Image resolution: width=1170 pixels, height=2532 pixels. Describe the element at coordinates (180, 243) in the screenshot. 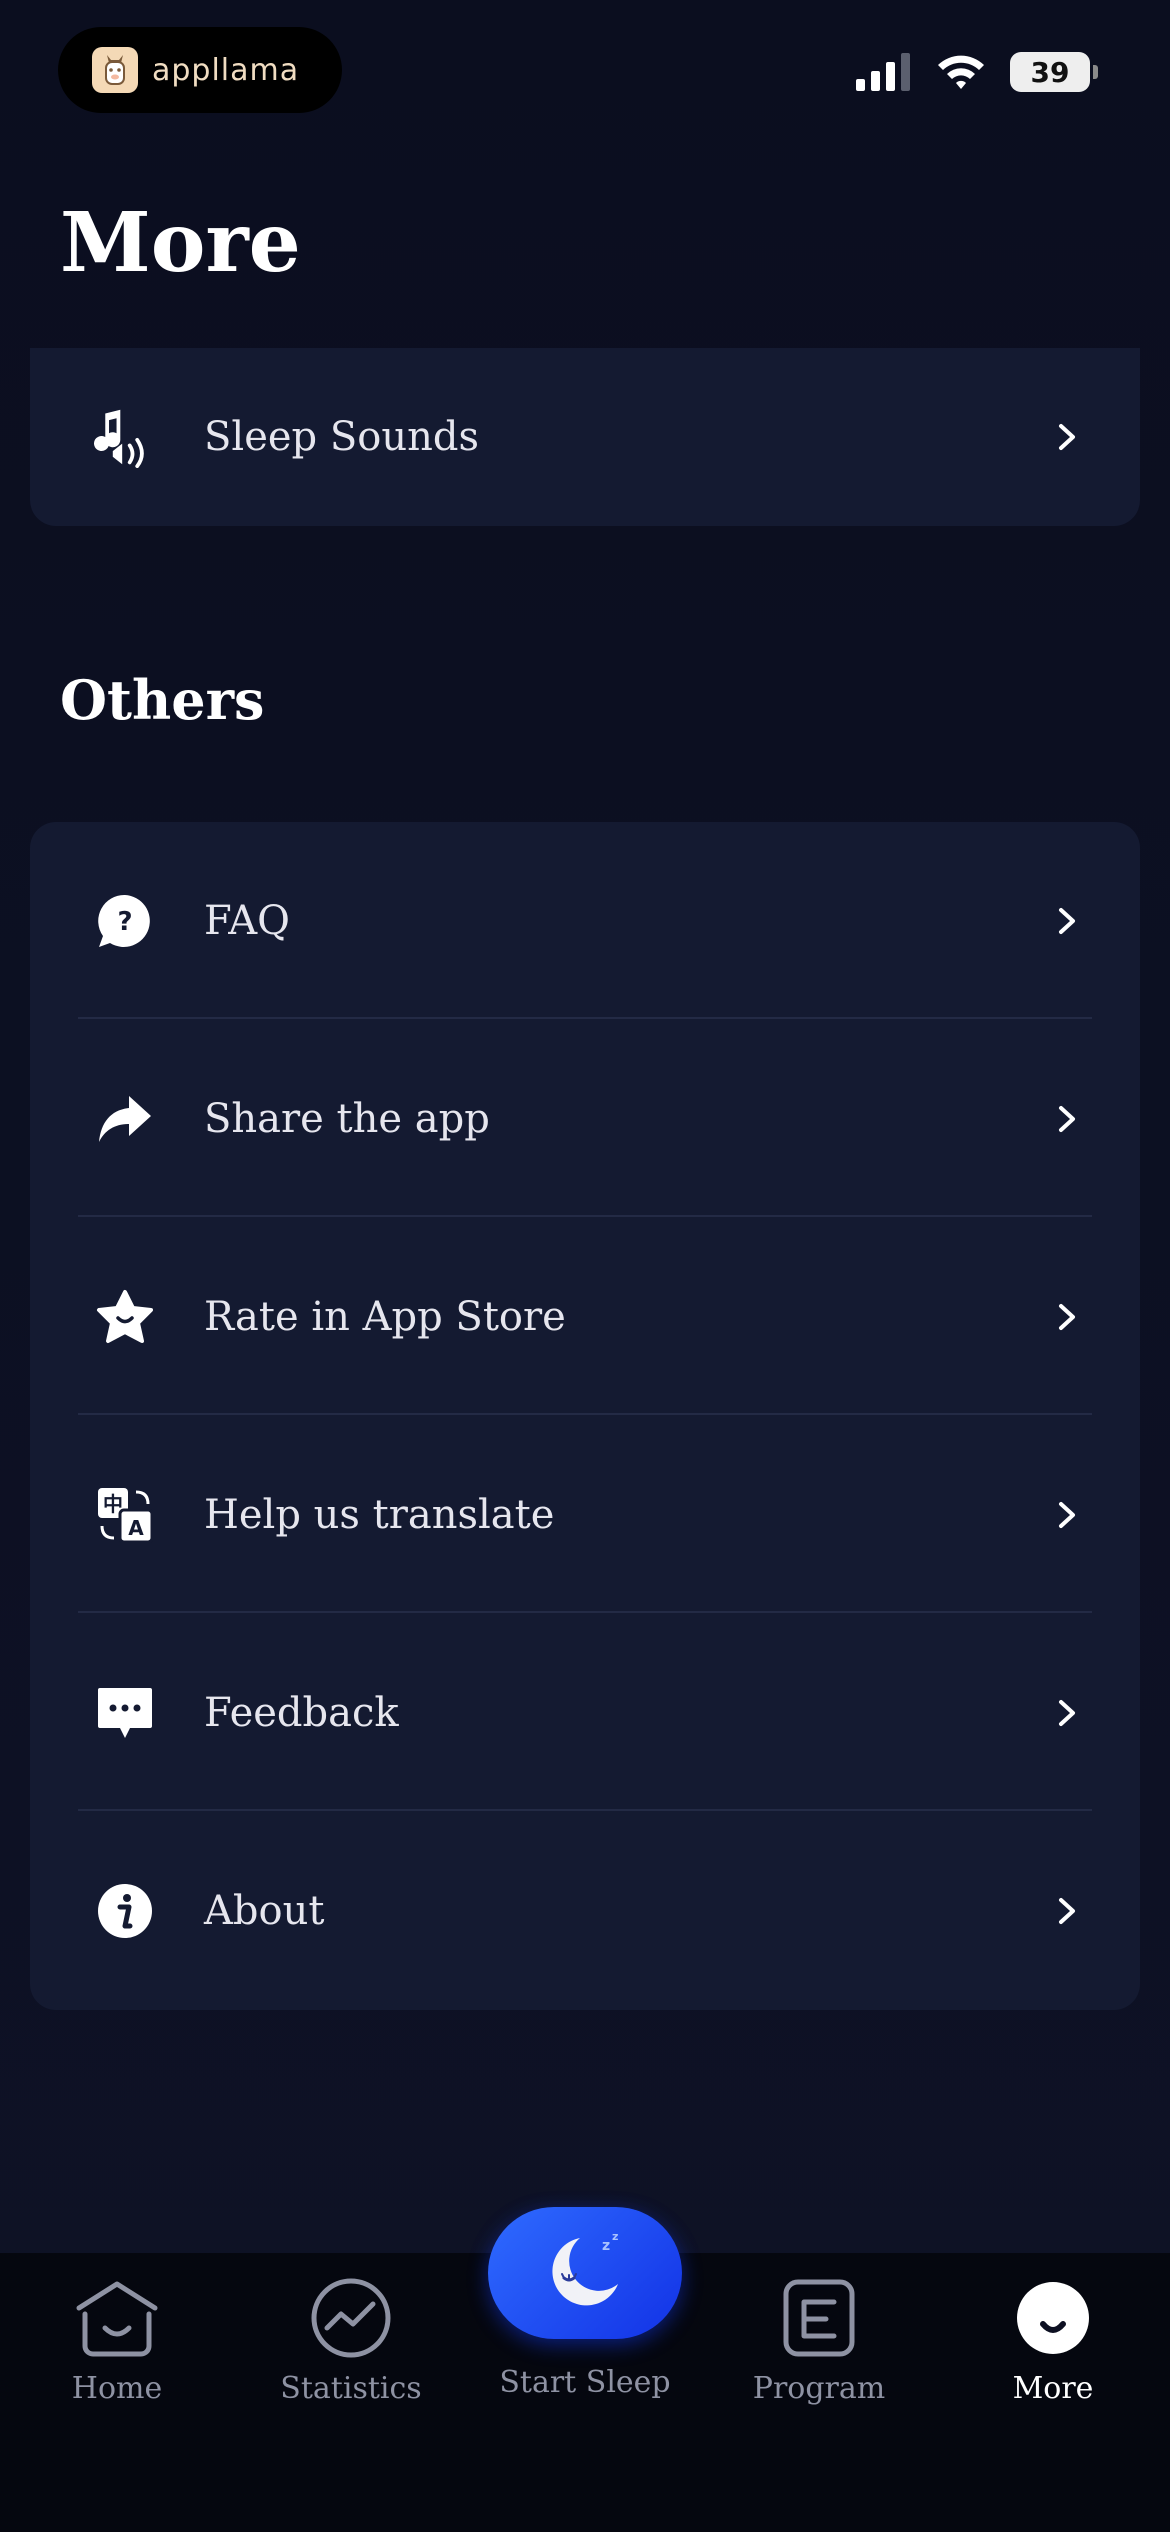

I see `page-title: More` at that location.